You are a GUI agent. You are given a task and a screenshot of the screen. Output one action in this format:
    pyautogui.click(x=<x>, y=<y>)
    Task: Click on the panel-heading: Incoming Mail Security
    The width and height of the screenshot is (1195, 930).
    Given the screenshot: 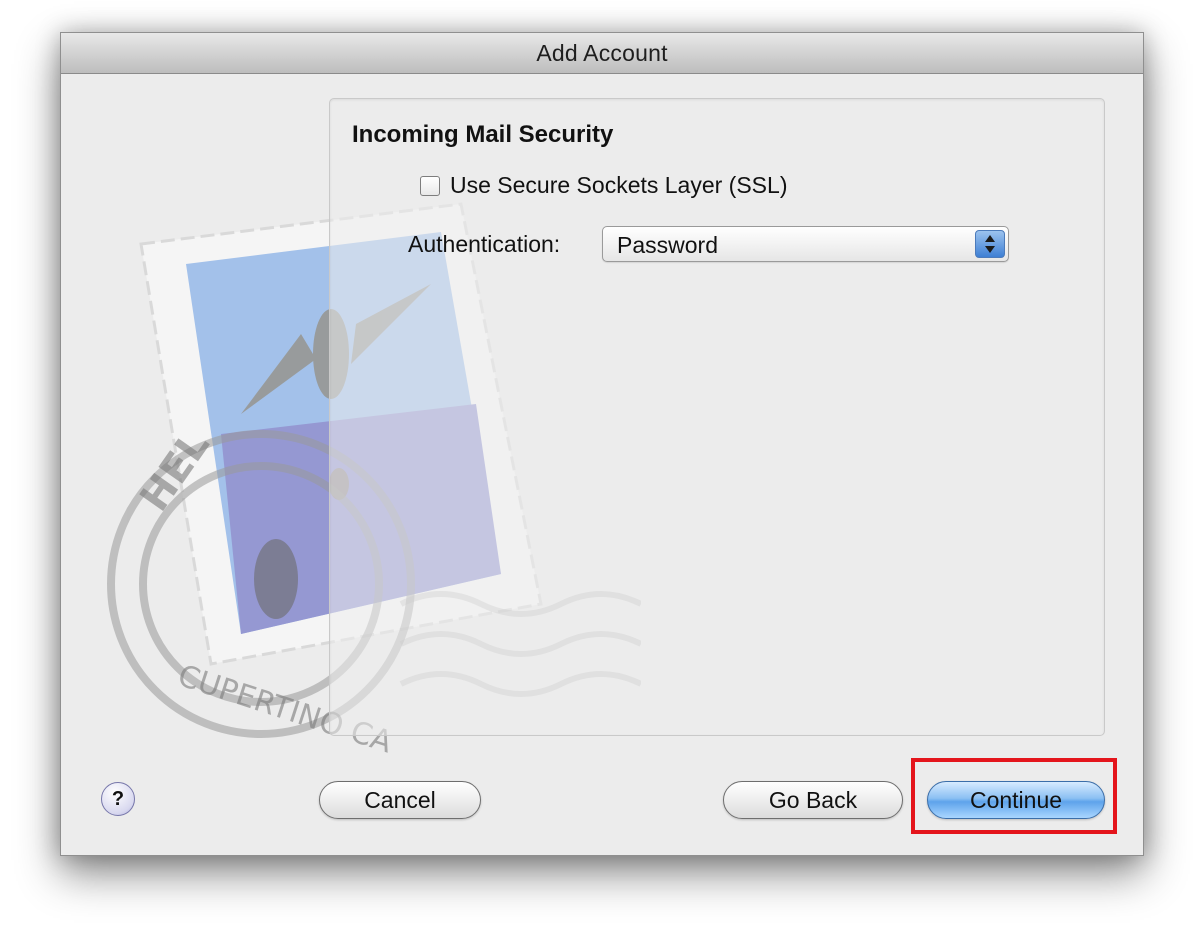 What is the action you would take?
    pyautogui.click(x=483, y=134)
    